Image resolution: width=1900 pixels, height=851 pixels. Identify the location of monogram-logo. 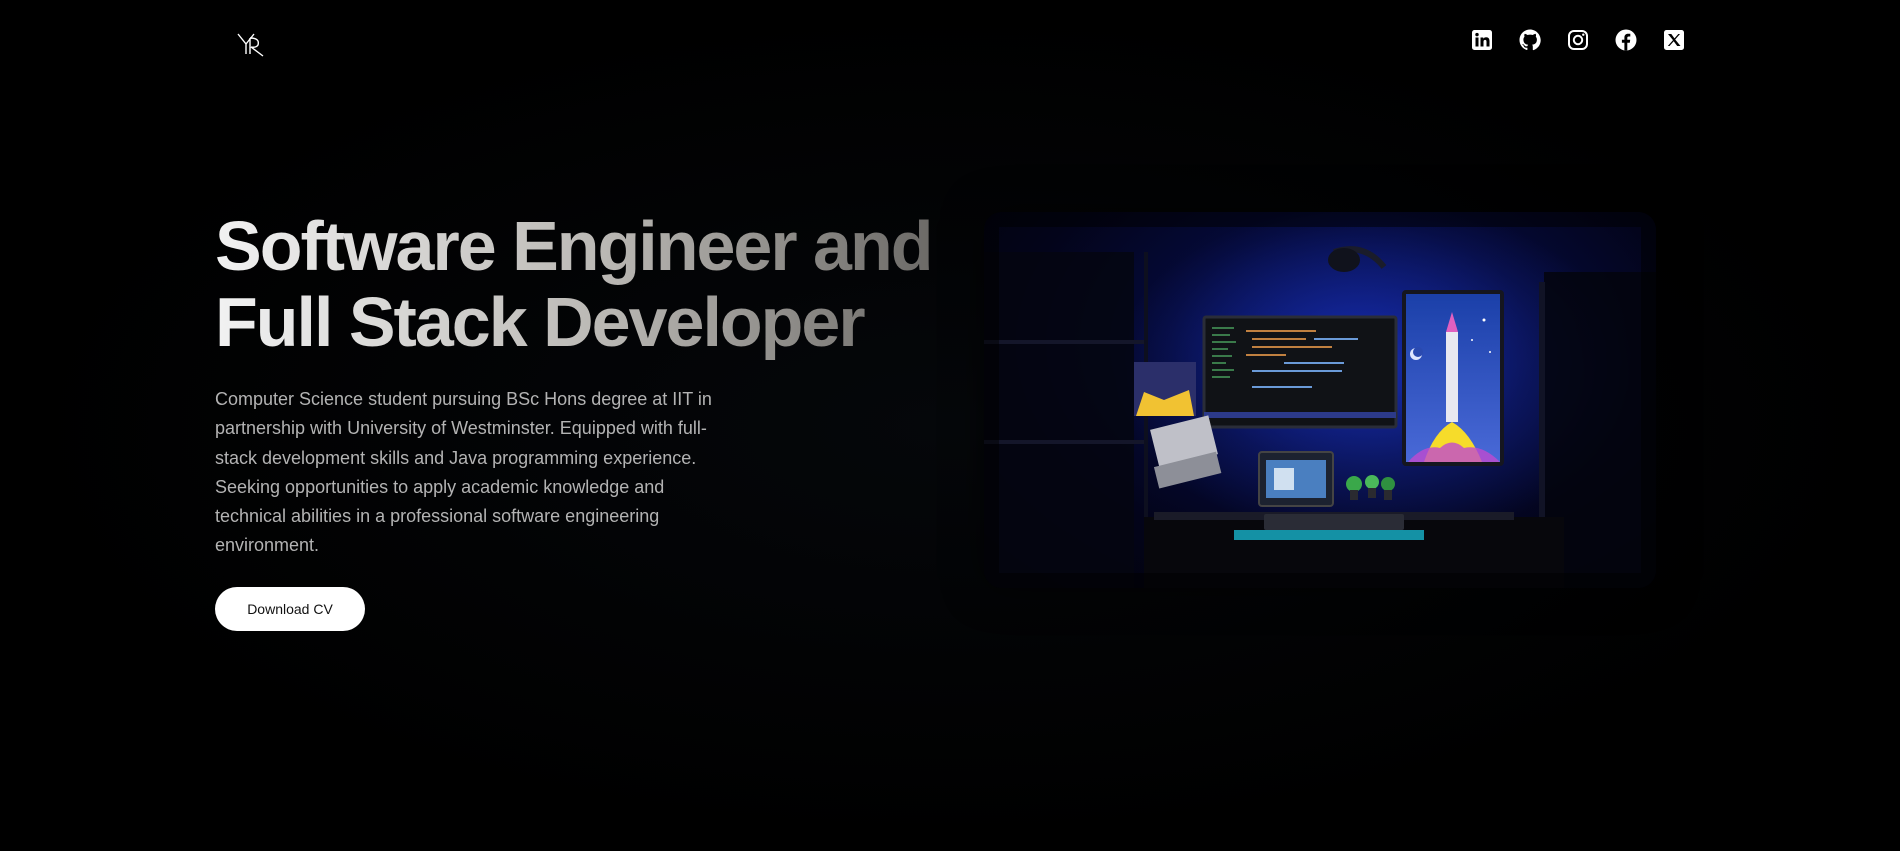
(252, 44).